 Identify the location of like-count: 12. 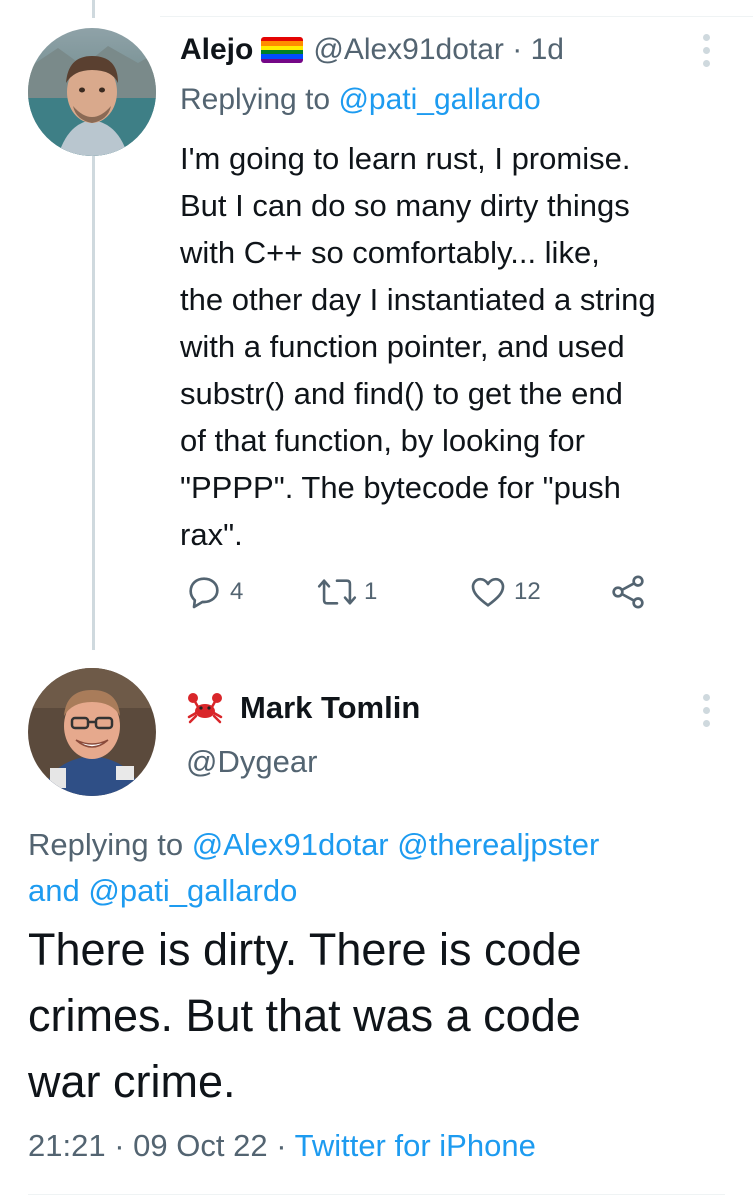
(527, 591).